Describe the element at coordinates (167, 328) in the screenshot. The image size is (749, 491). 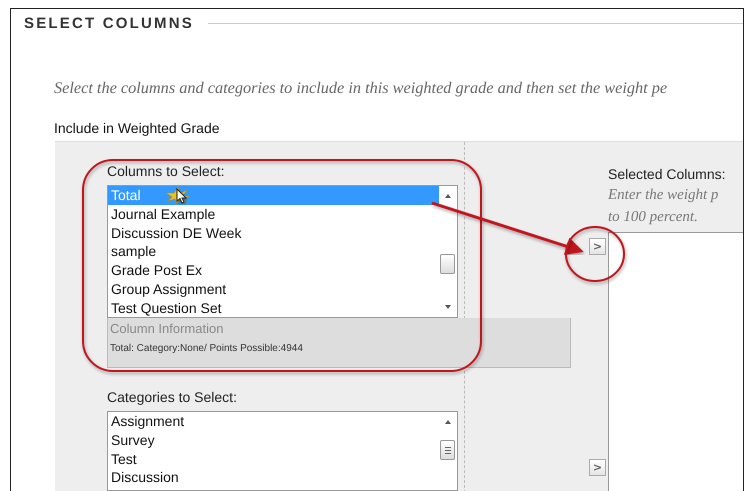
I see `column-info-title: Column Information` at that location.